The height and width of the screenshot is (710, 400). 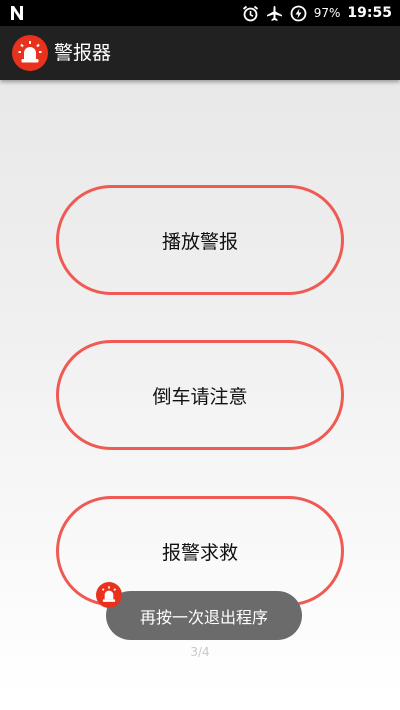 What do you see at coordinates (369, 13) in the screenshot?
I see `status-time: 19:55` at bounding box center [369, 13].